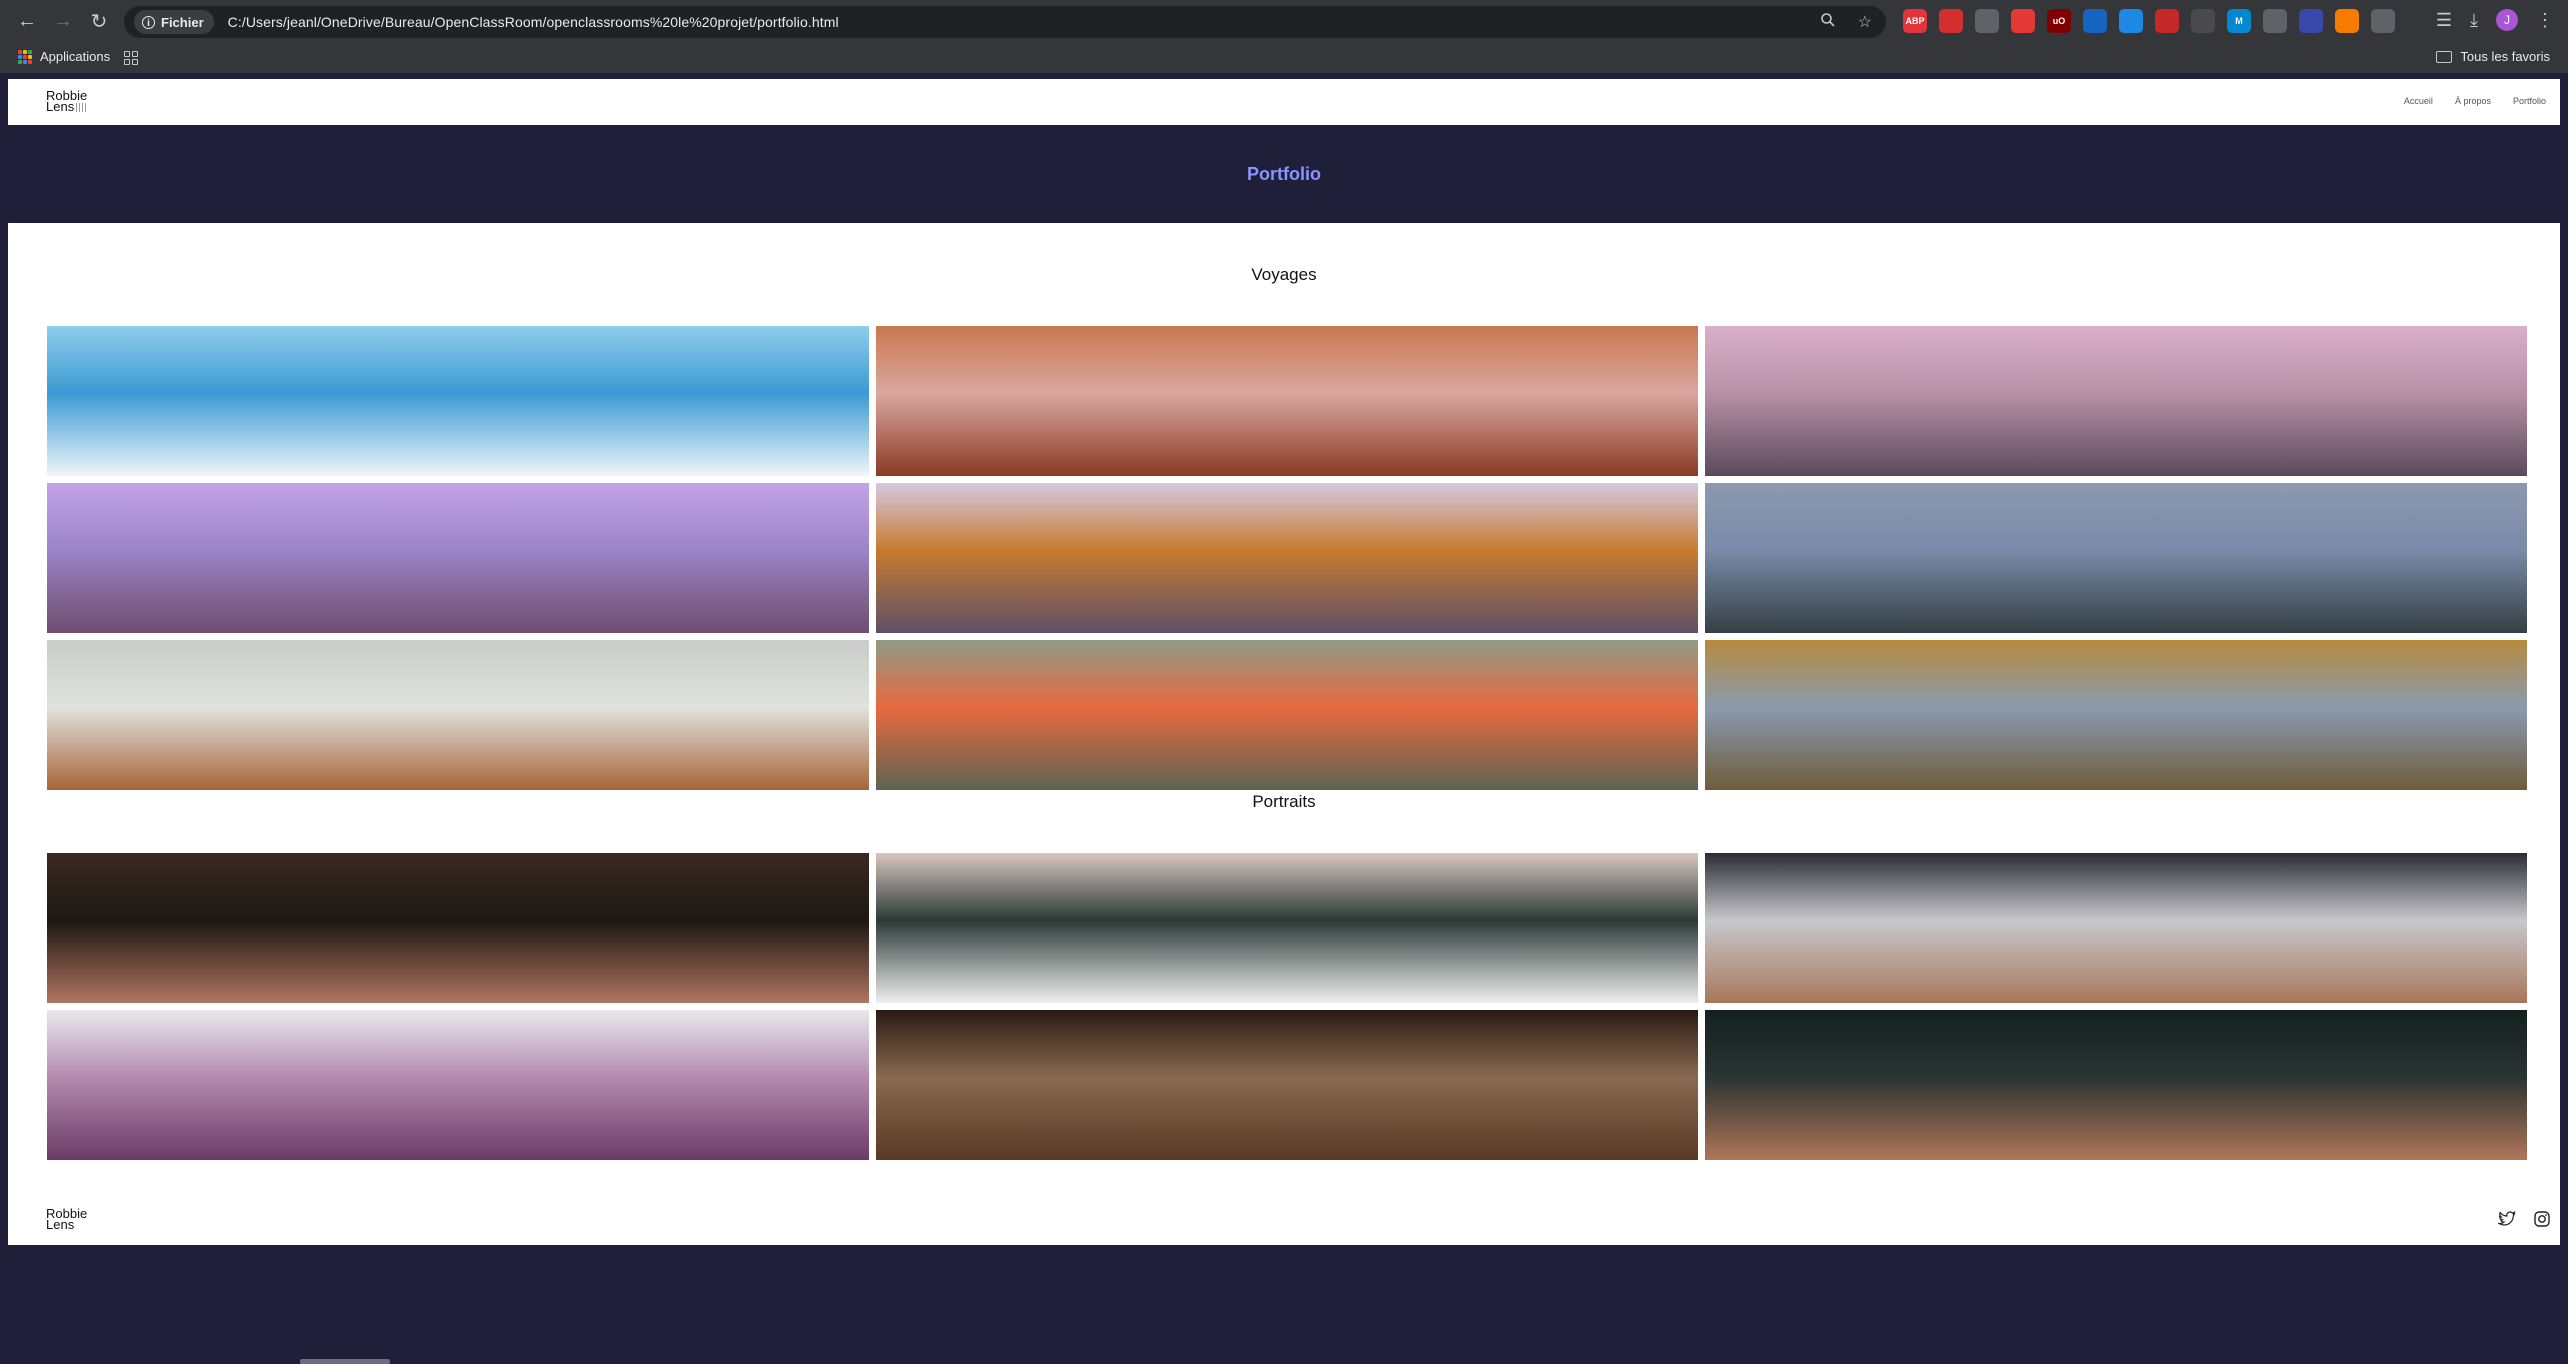 The width and height of the screenshot is (2568, 1364). What do you see at coordinates (2059, 21) in the screenshot?
I see `ublock-icon: uO` at bounding box center [2059, 21].